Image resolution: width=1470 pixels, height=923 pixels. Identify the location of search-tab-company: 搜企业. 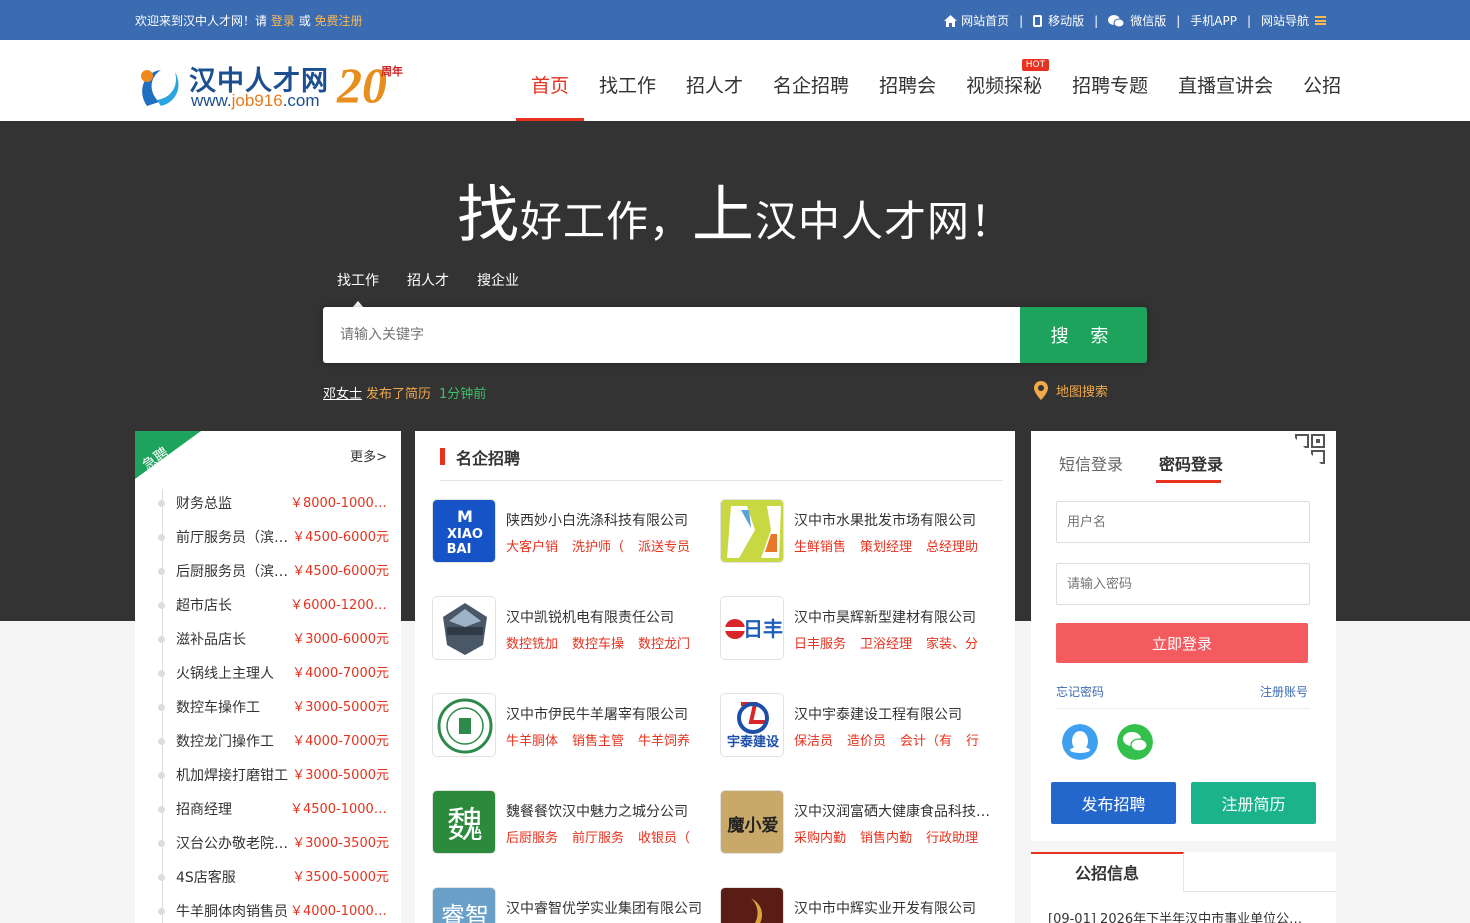
(498, 285).